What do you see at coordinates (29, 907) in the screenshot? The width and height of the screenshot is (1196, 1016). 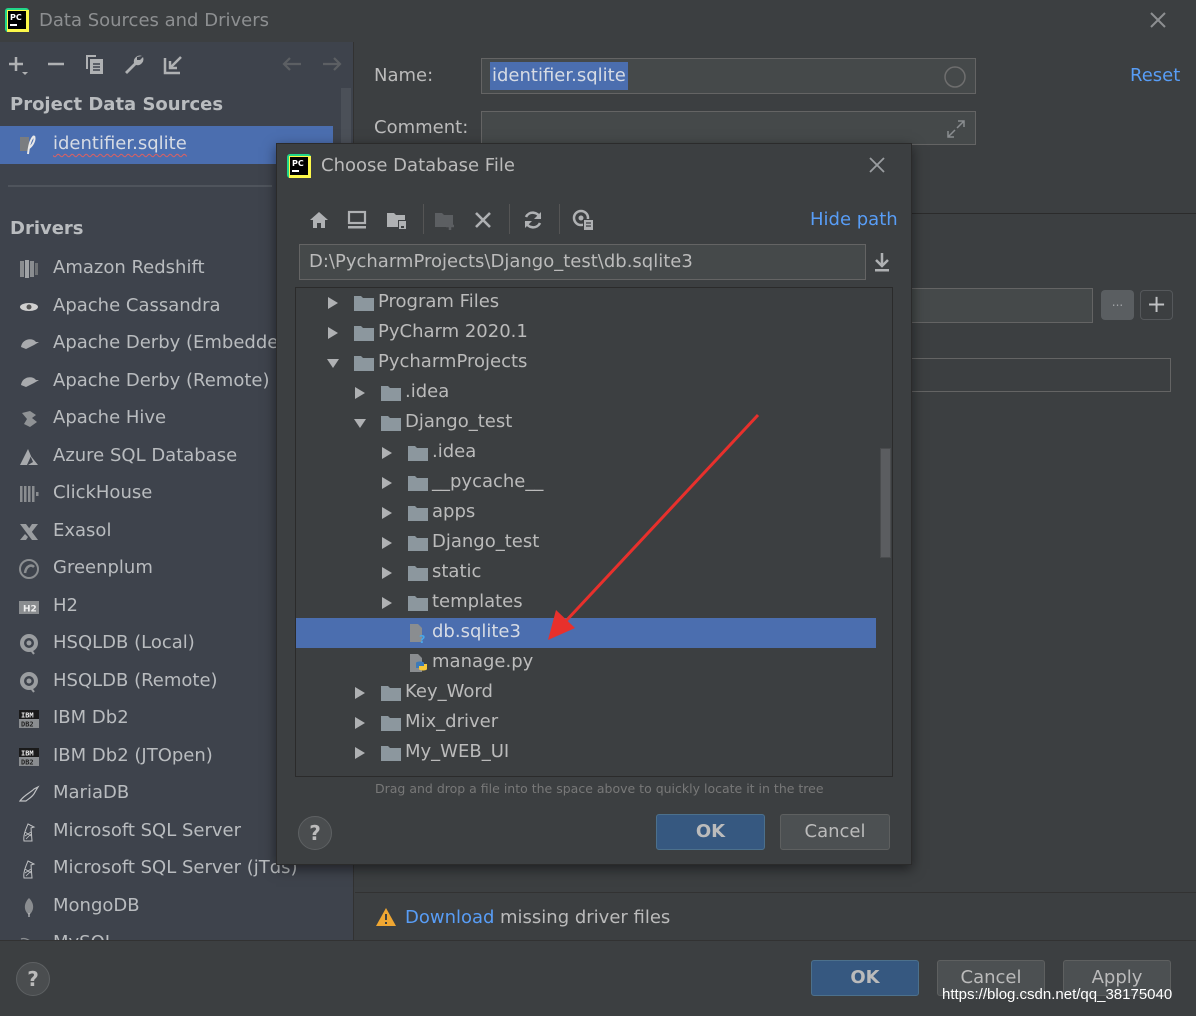 I see `mongodb-leaf-icon` at bounding box center [29, 907].